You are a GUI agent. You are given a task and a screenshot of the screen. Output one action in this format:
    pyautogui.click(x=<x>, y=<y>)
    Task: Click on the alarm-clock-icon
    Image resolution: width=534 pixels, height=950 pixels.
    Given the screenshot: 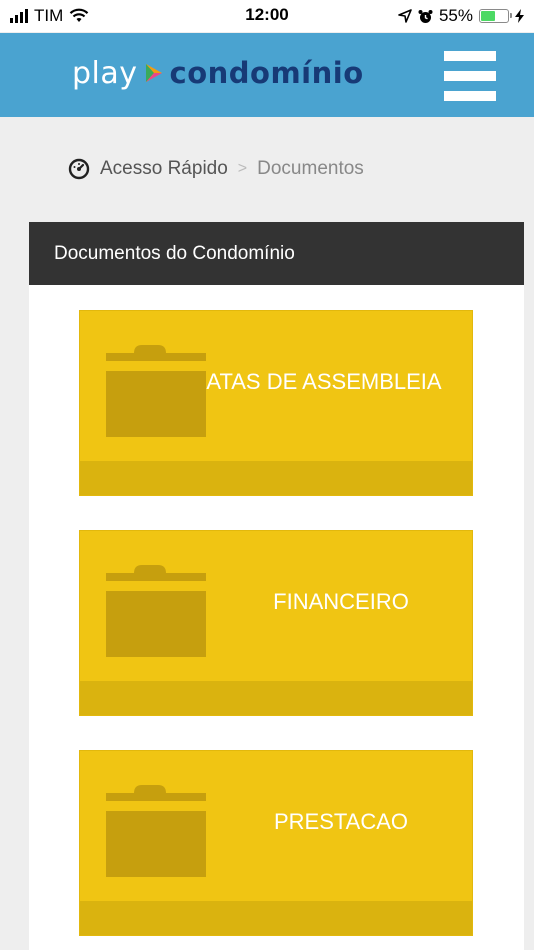 What is the action you would take?
    pyautogui.click(x=425, y=16)
    